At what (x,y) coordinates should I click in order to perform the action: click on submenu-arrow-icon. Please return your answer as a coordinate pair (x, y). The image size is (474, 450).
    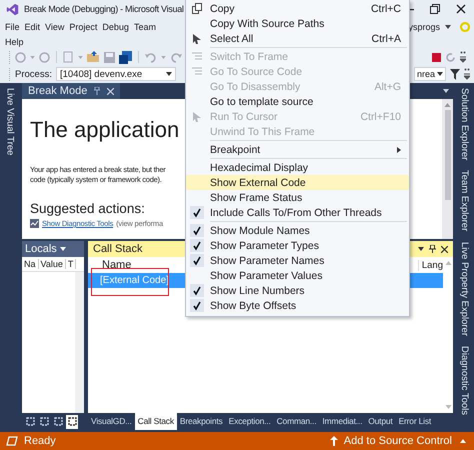
    Looking at the image, I should click on (399, 149).